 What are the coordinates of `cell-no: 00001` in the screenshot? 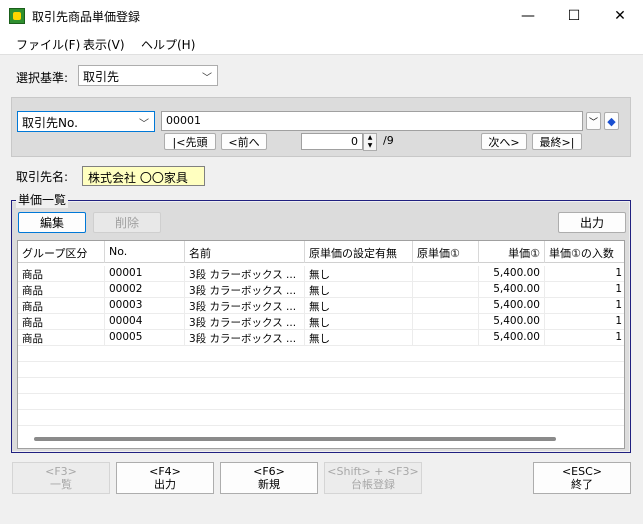 It's located at (145, 274).